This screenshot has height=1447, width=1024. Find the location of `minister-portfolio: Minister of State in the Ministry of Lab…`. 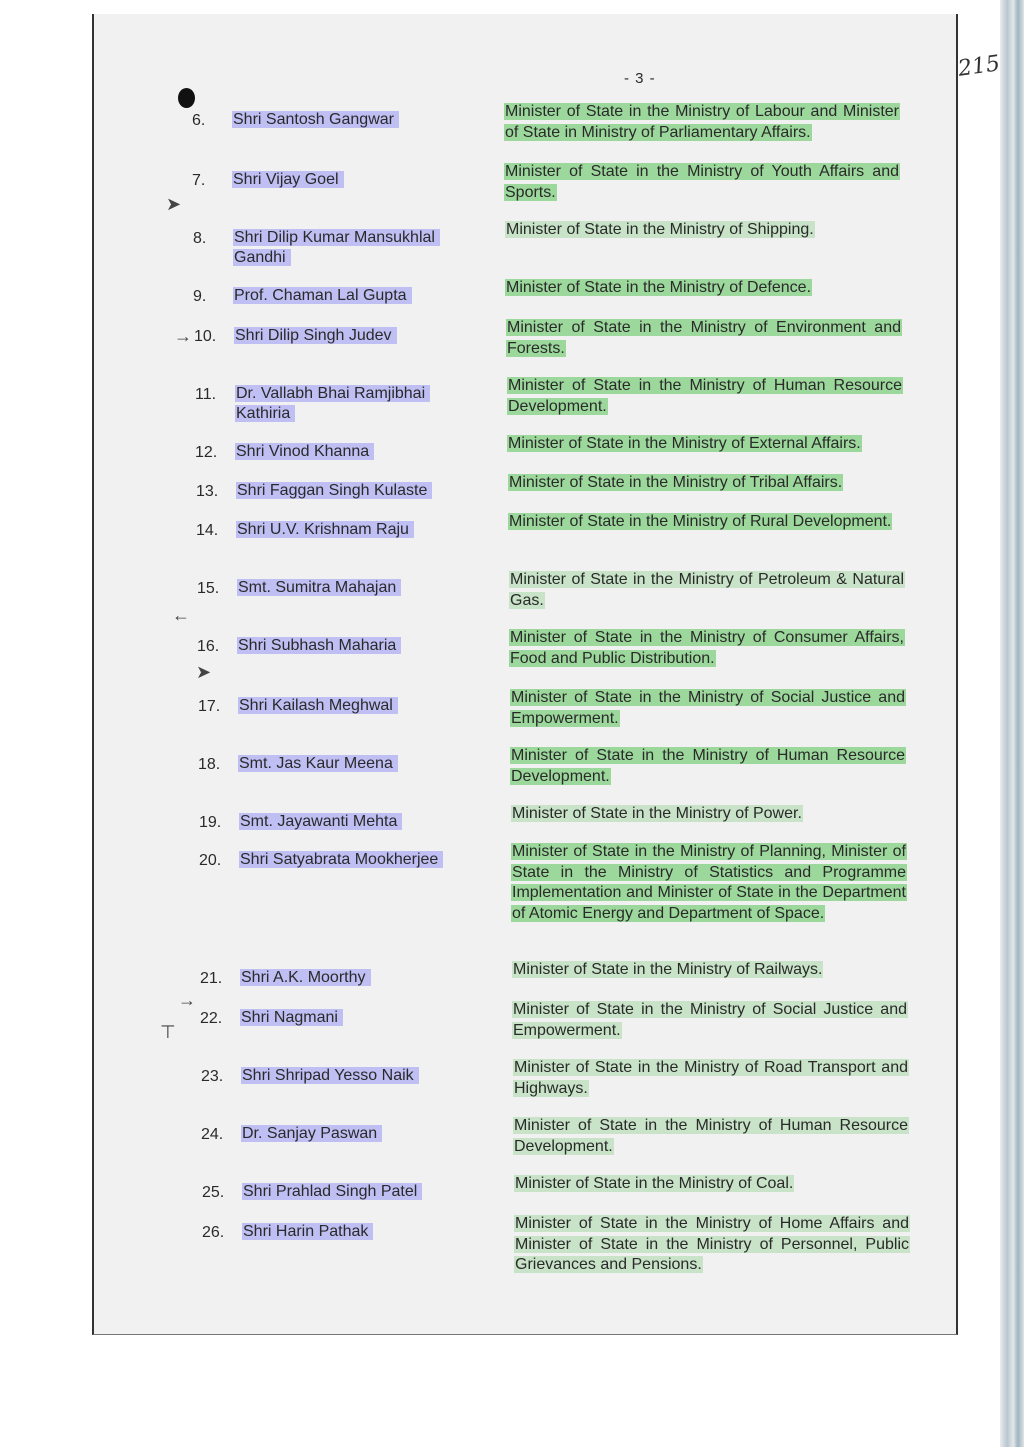

minister-portfolio: Minister of State in the Ministry of Lab… is located at coordinates (702, 122).